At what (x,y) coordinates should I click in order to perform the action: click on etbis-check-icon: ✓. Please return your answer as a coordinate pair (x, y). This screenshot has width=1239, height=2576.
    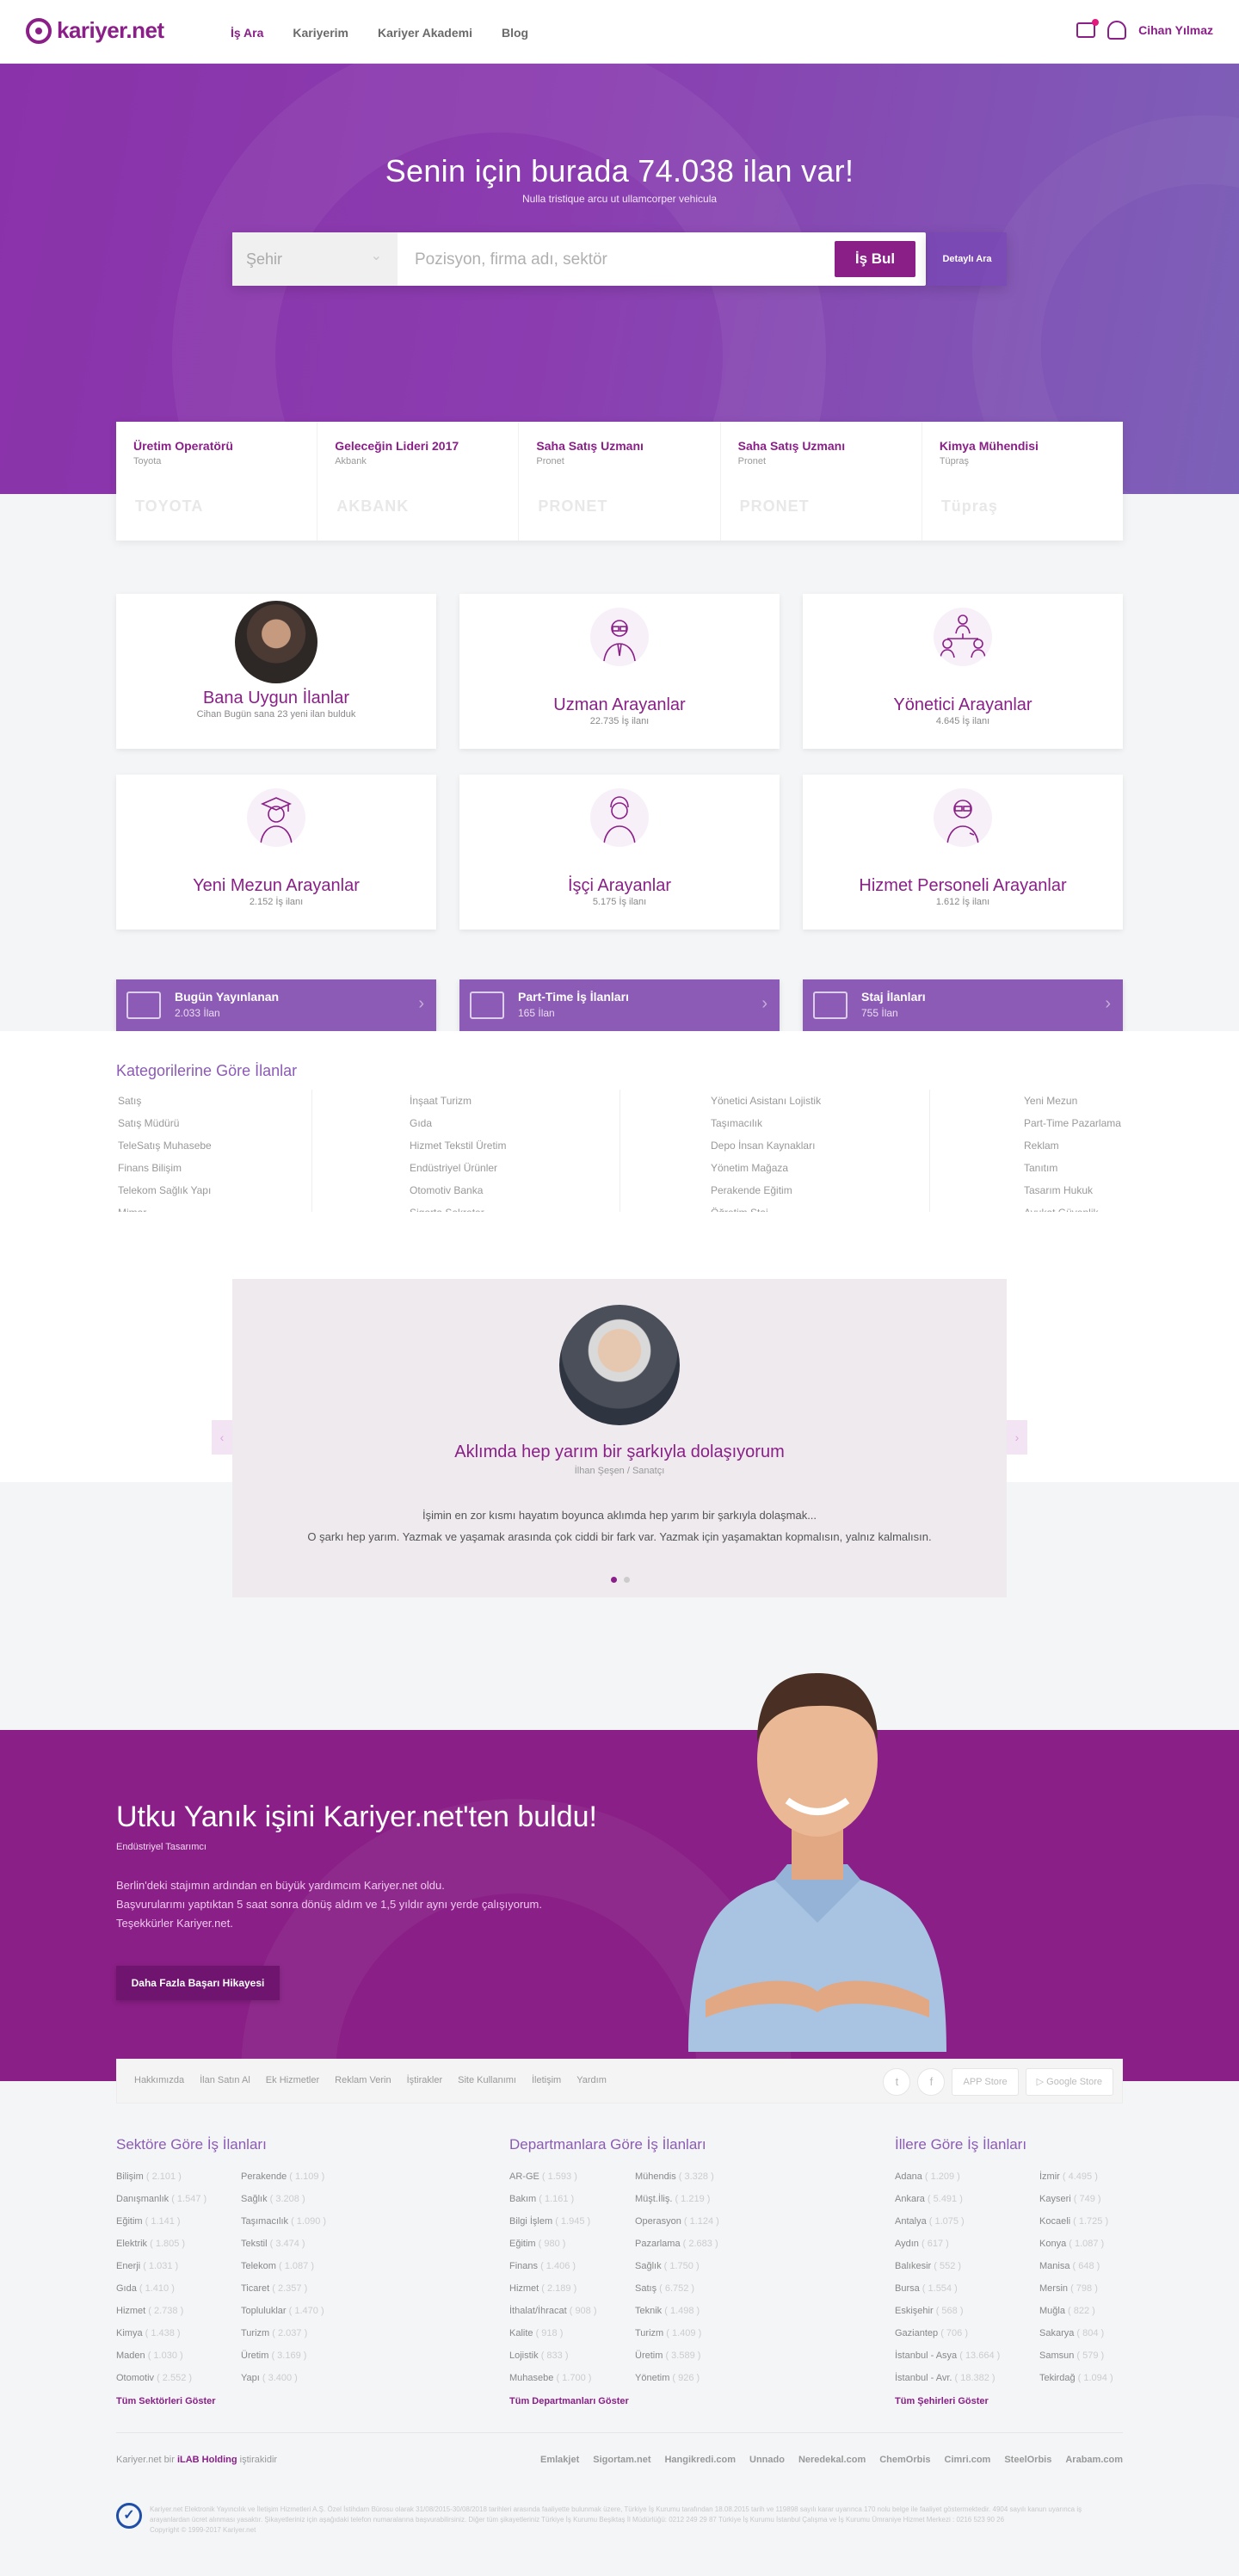
    Looking at the image, I should click on (129, 2516).